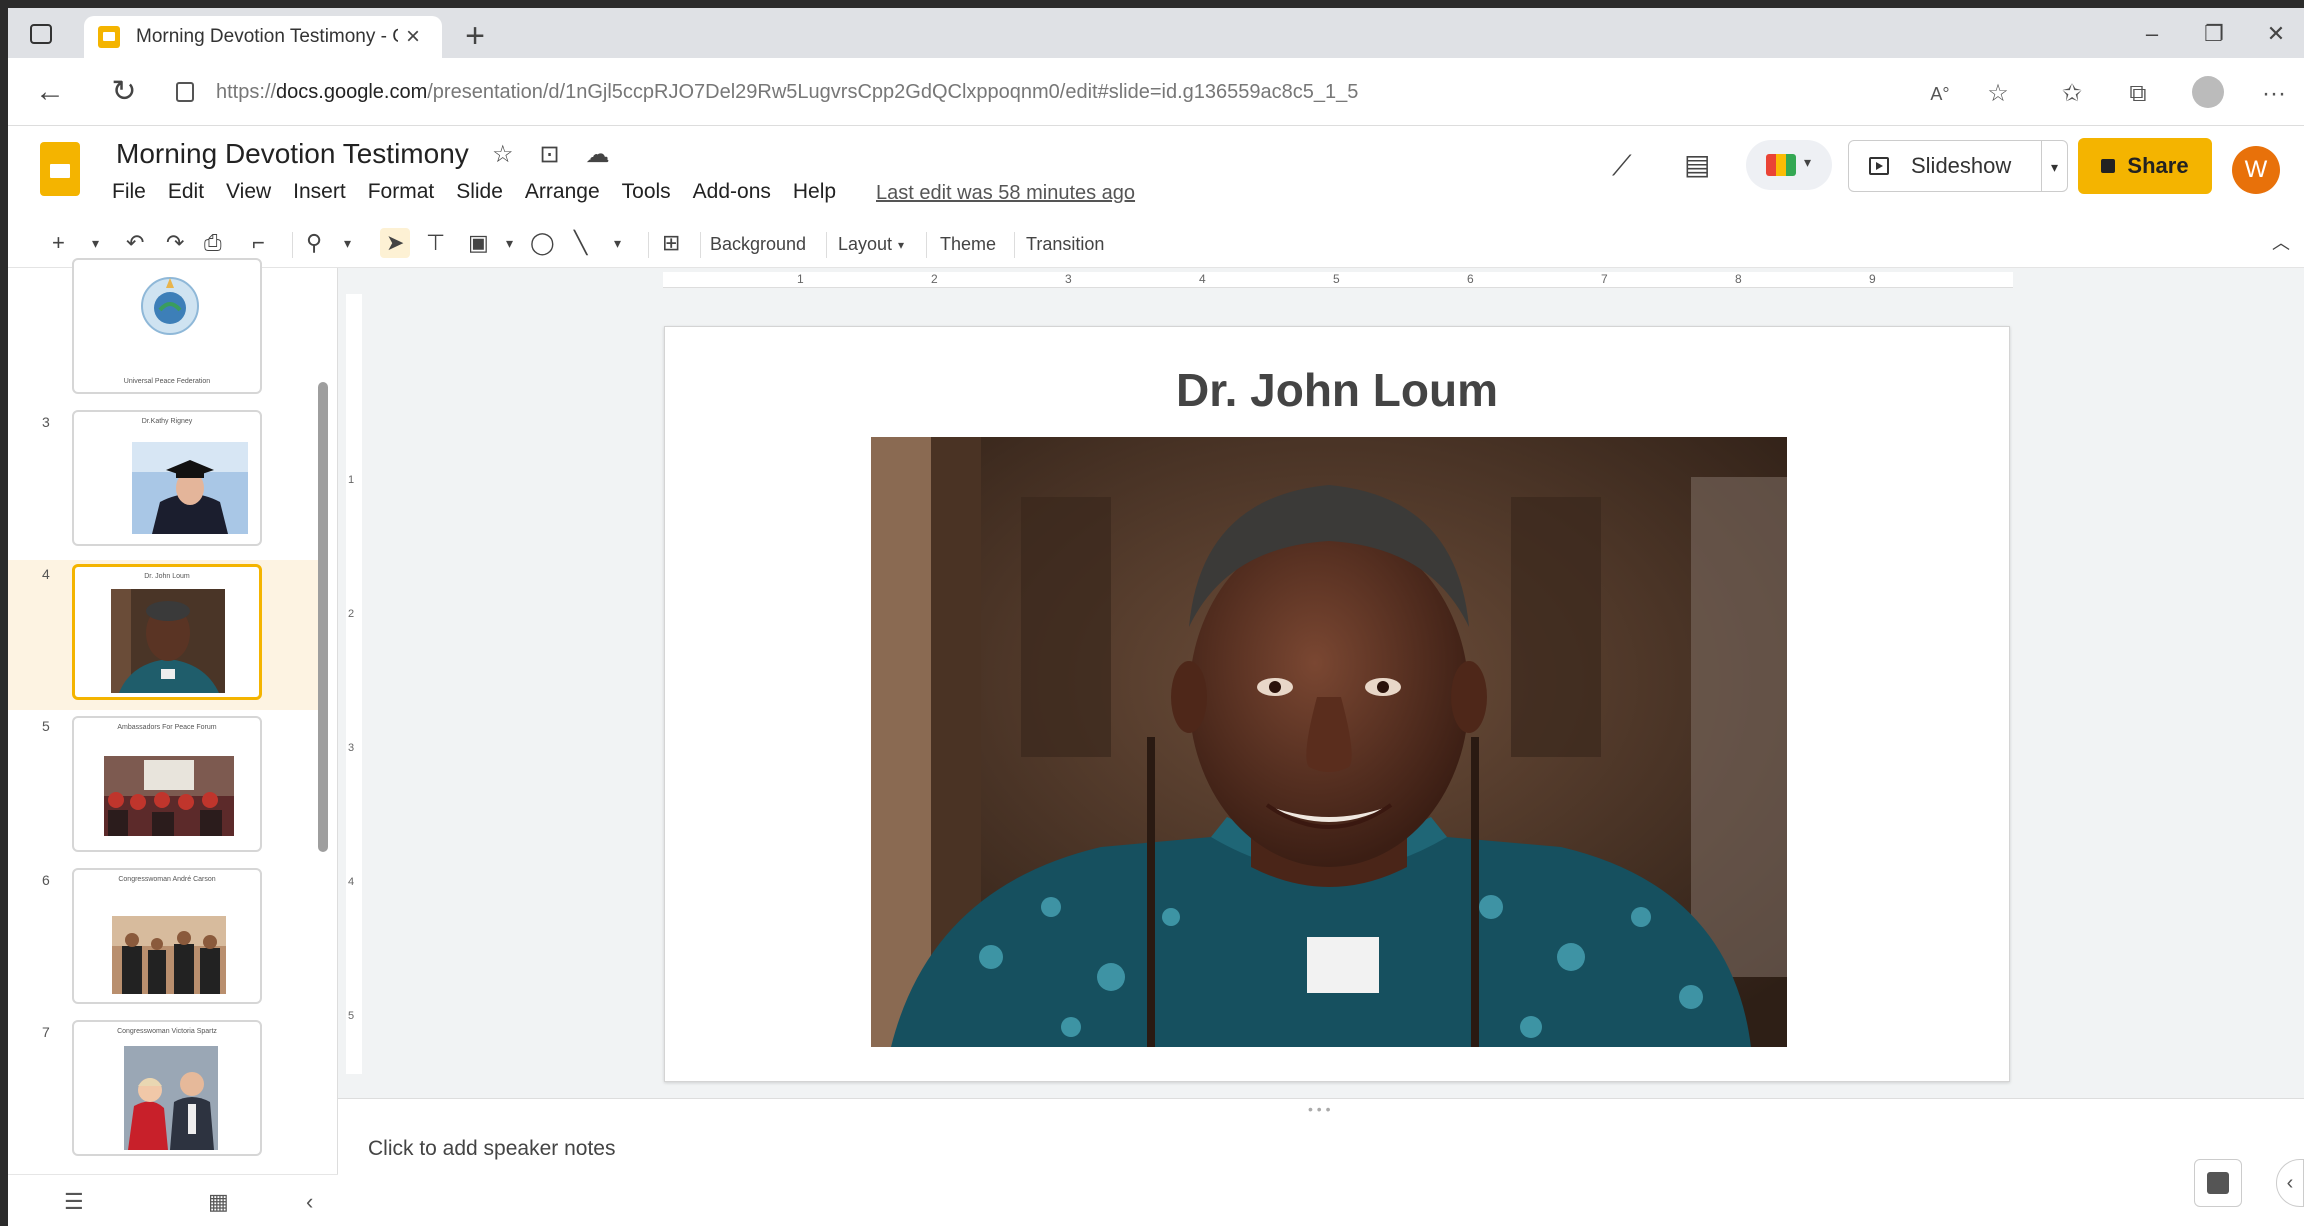  Describe the element at coordinates (968, 244) in the screenshot. I see `theme-button: Theme` at that location.